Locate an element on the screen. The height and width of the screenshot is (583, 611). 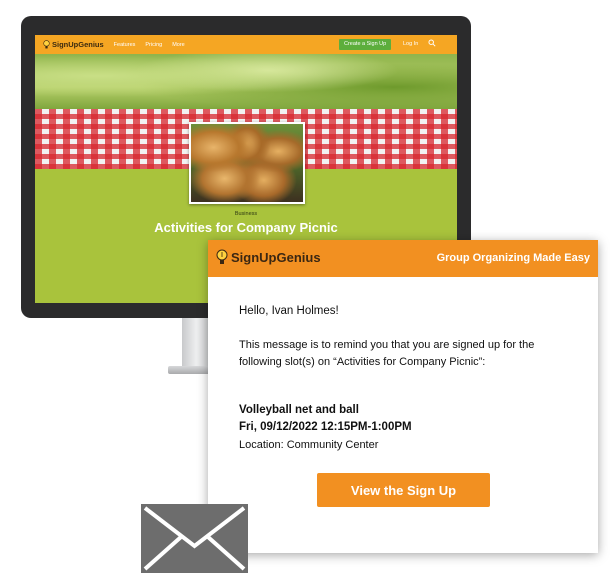
site-logo-text: SignUpGenius is located at coordinates (78, 44).